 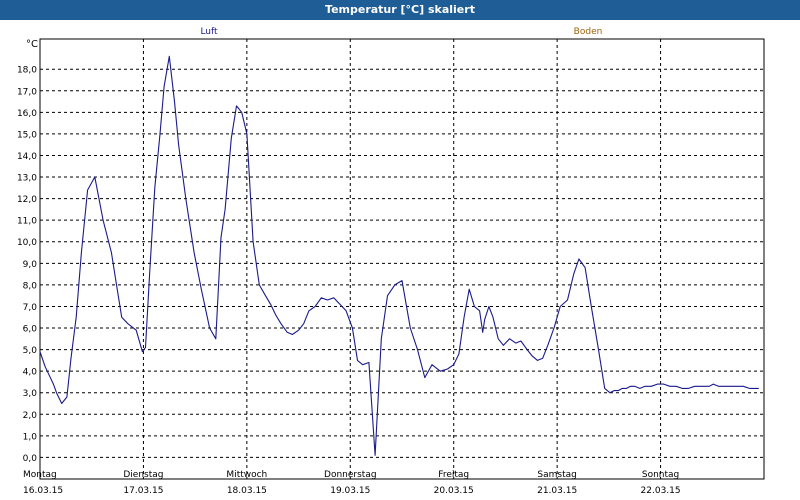 I want to click on y-tick-label: 11,0, so click(x=27, y=222).